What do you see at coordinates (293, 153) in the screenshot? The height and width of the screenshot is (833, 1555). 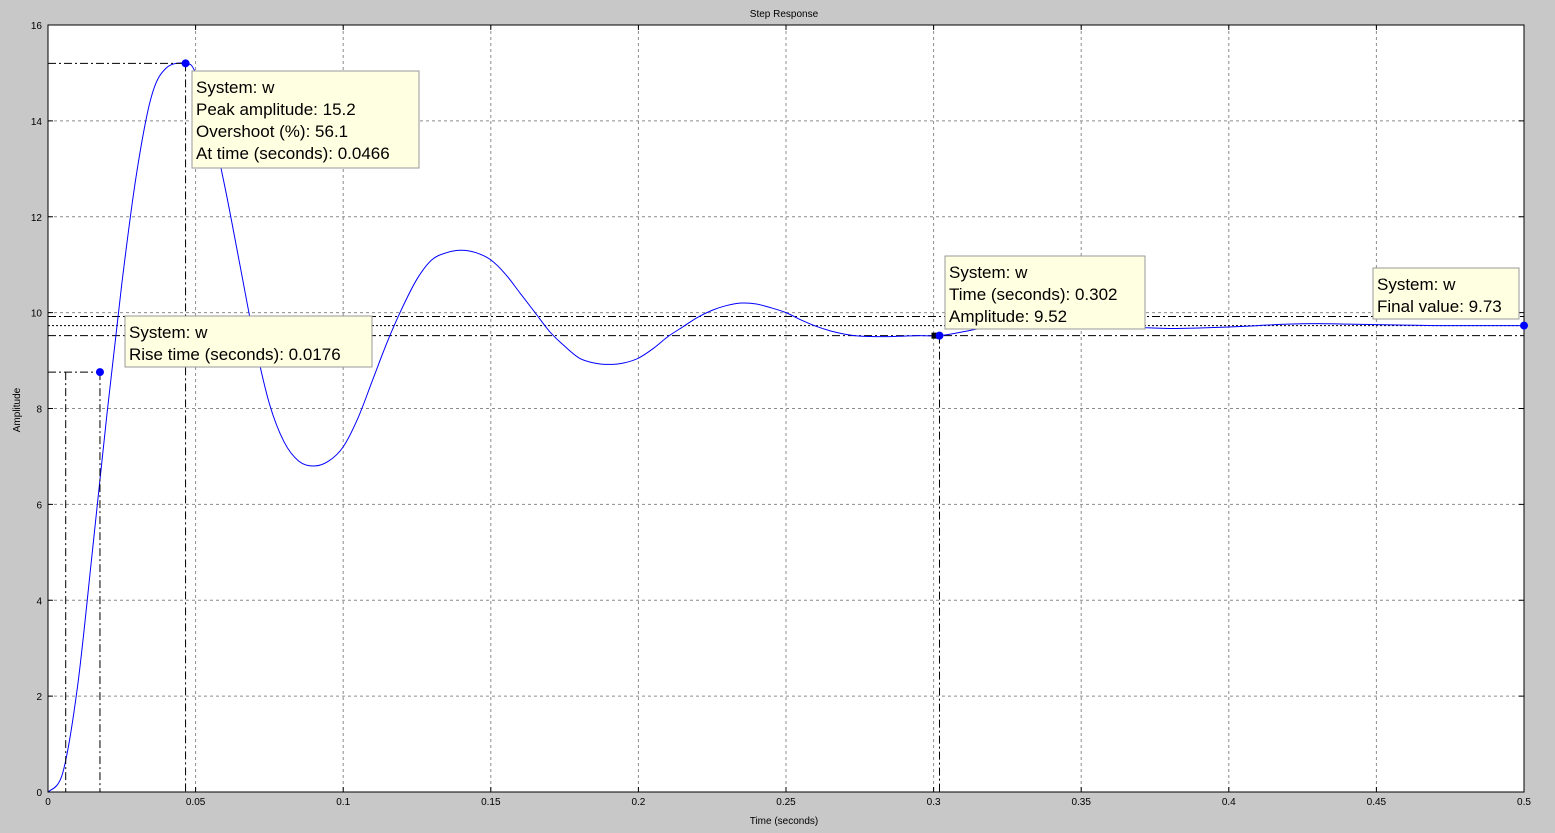 I see `datatip-line: At time (seconds): 0.0466` at bounding box center [293, 153].